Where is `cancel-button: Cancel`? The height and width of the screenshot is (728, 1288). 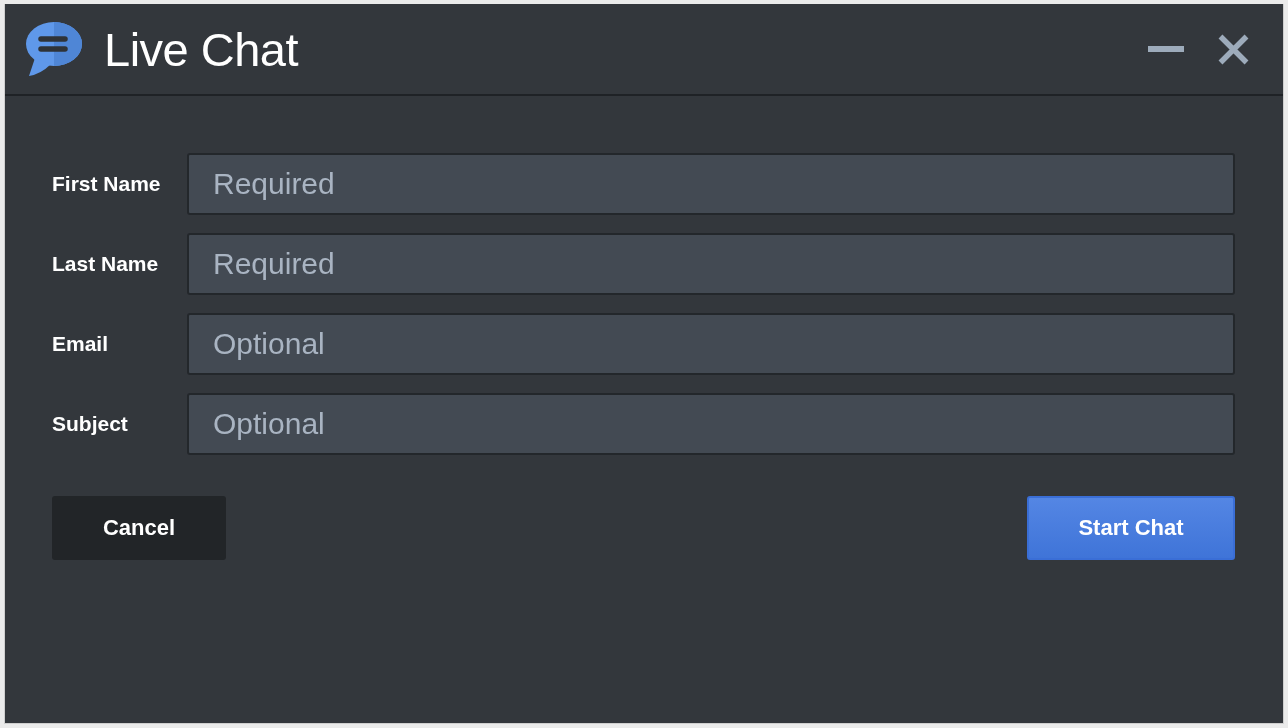 cancel-button: Cancel is located at coordinates (139, 528).